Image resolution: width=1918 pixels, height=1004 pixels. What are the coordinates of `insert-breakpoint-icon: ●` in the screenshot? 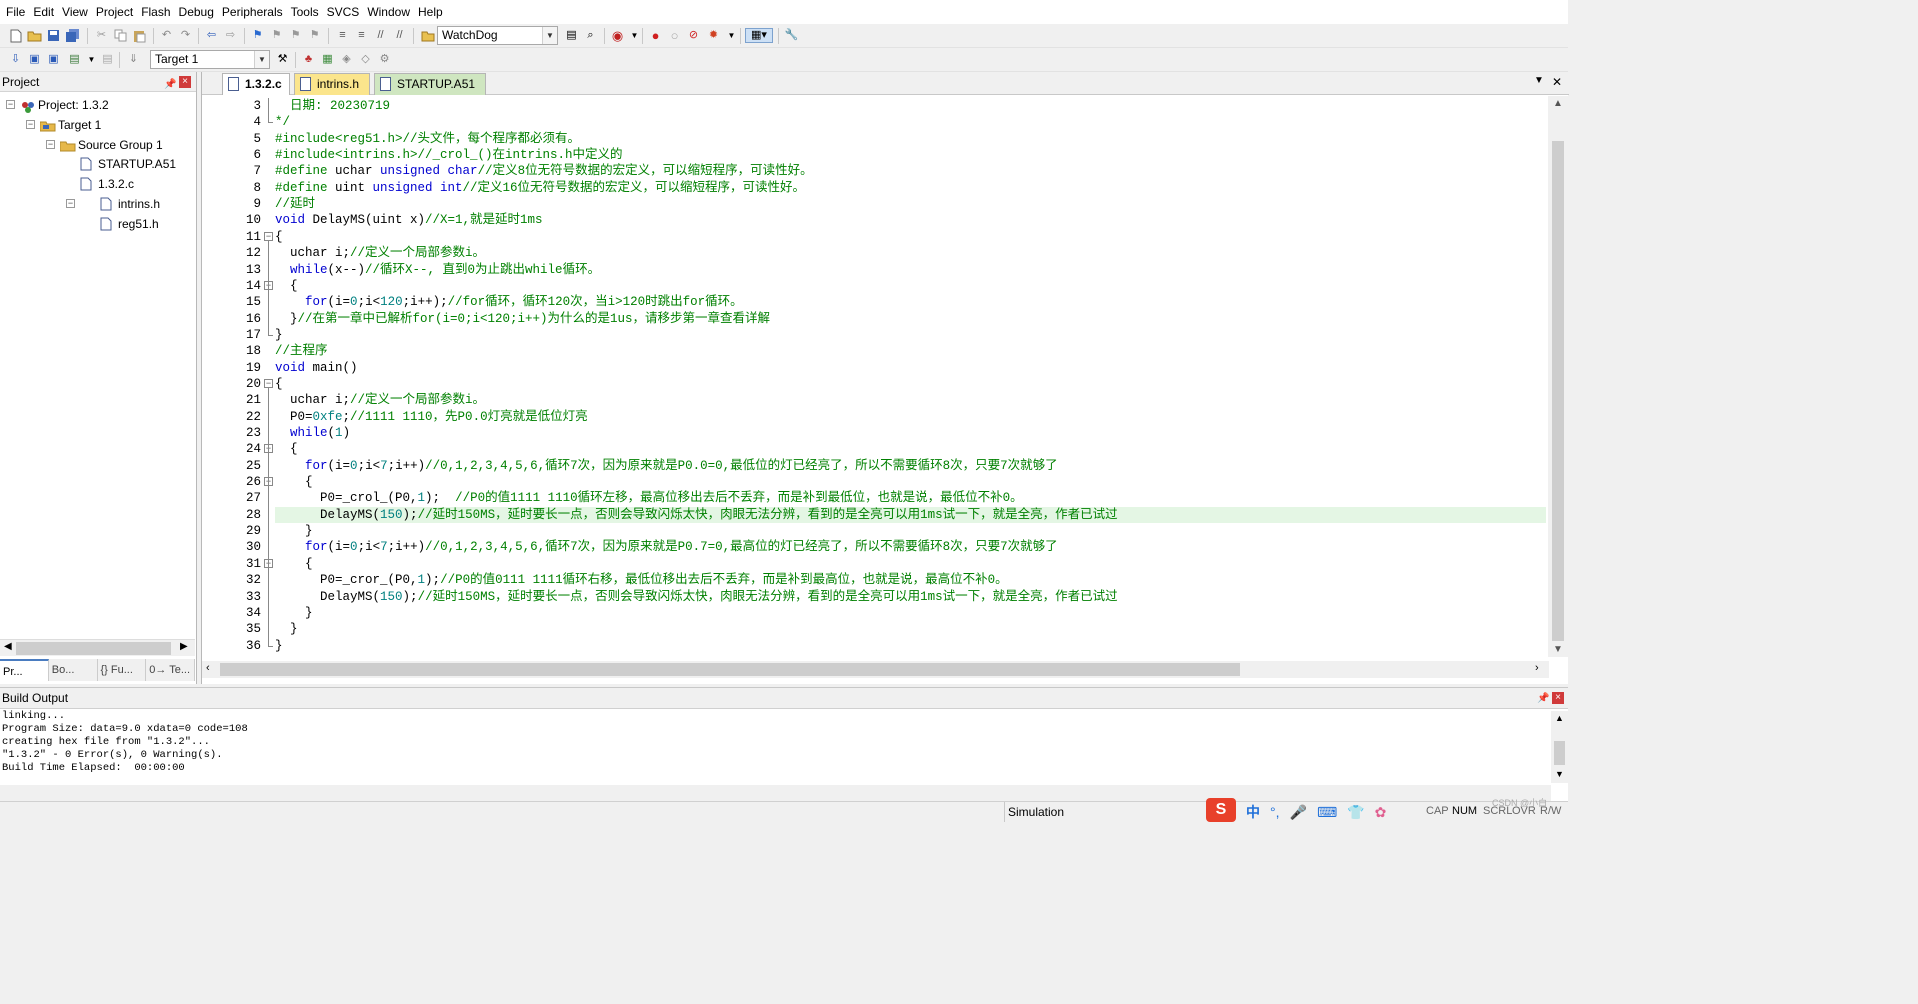 It's located at (655, 35).